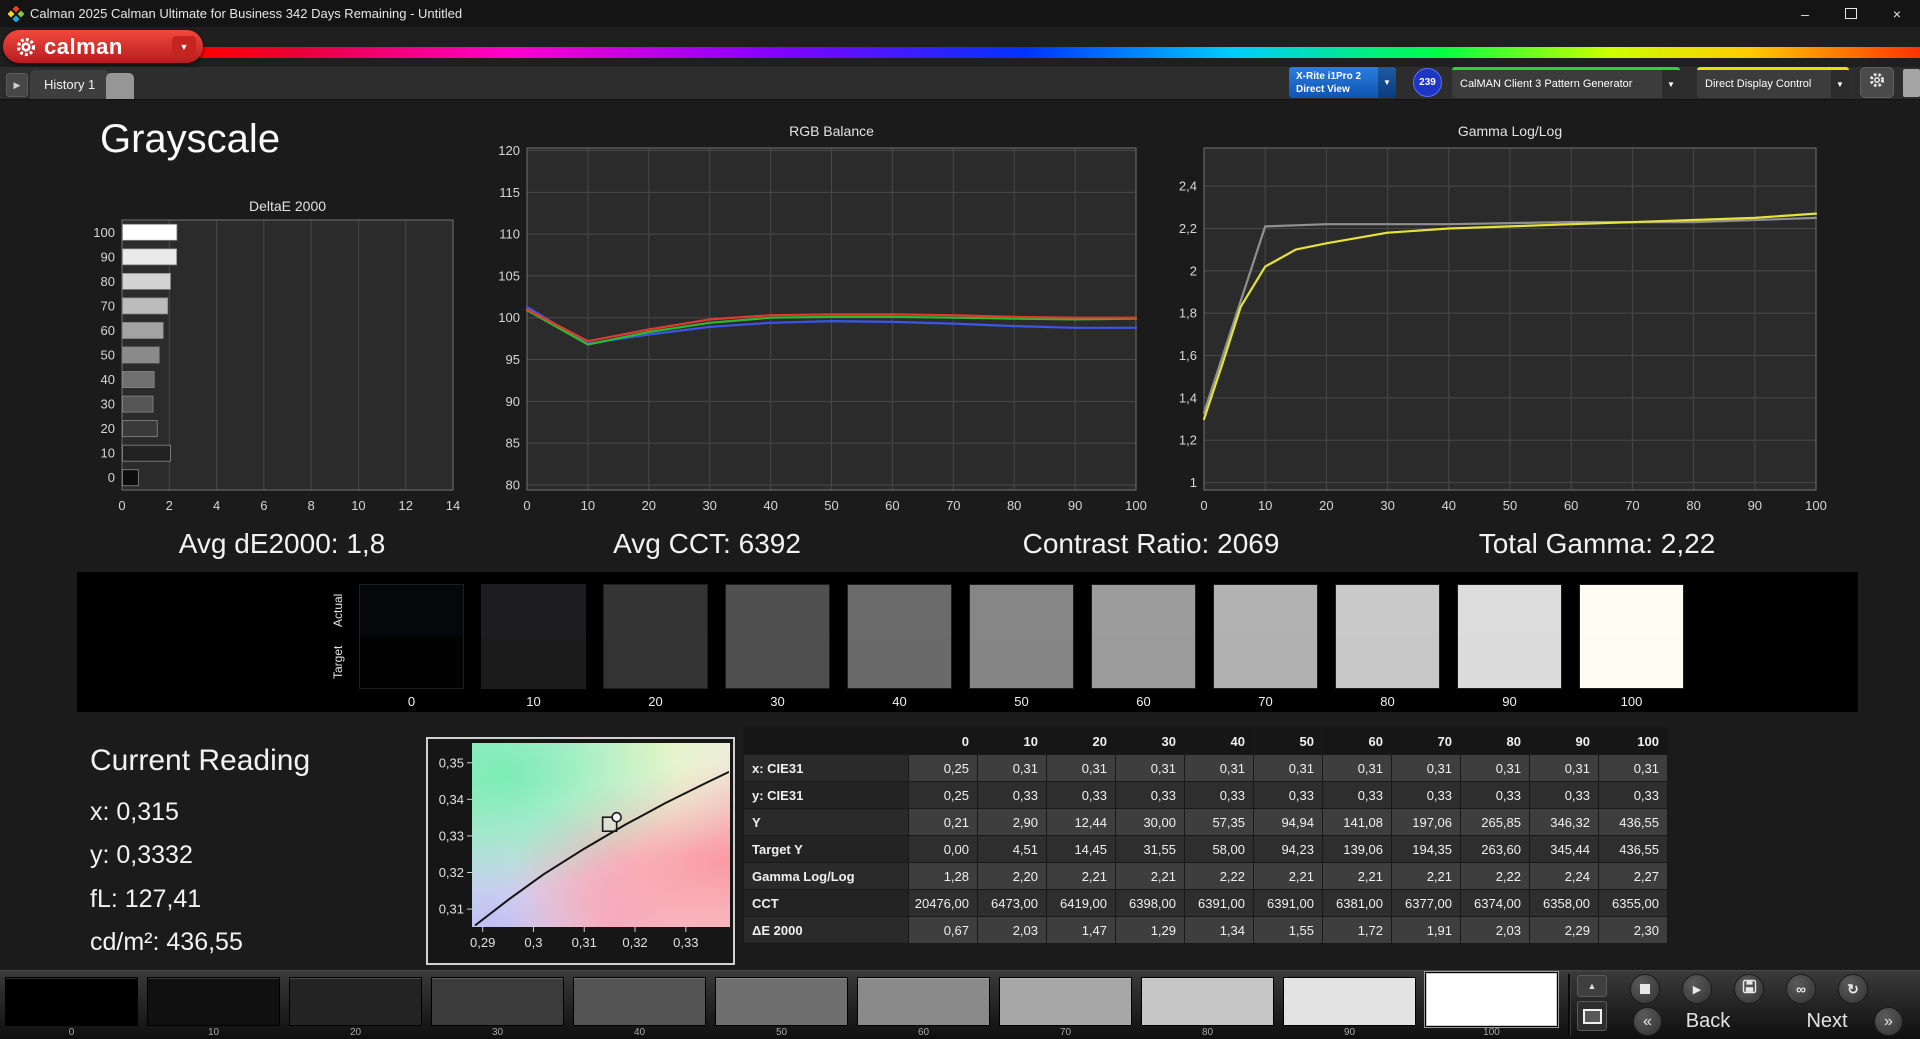 The height and width of the screenshot is (1039, 1920). I want to click on rainbow-strip, so click(1060, 52).